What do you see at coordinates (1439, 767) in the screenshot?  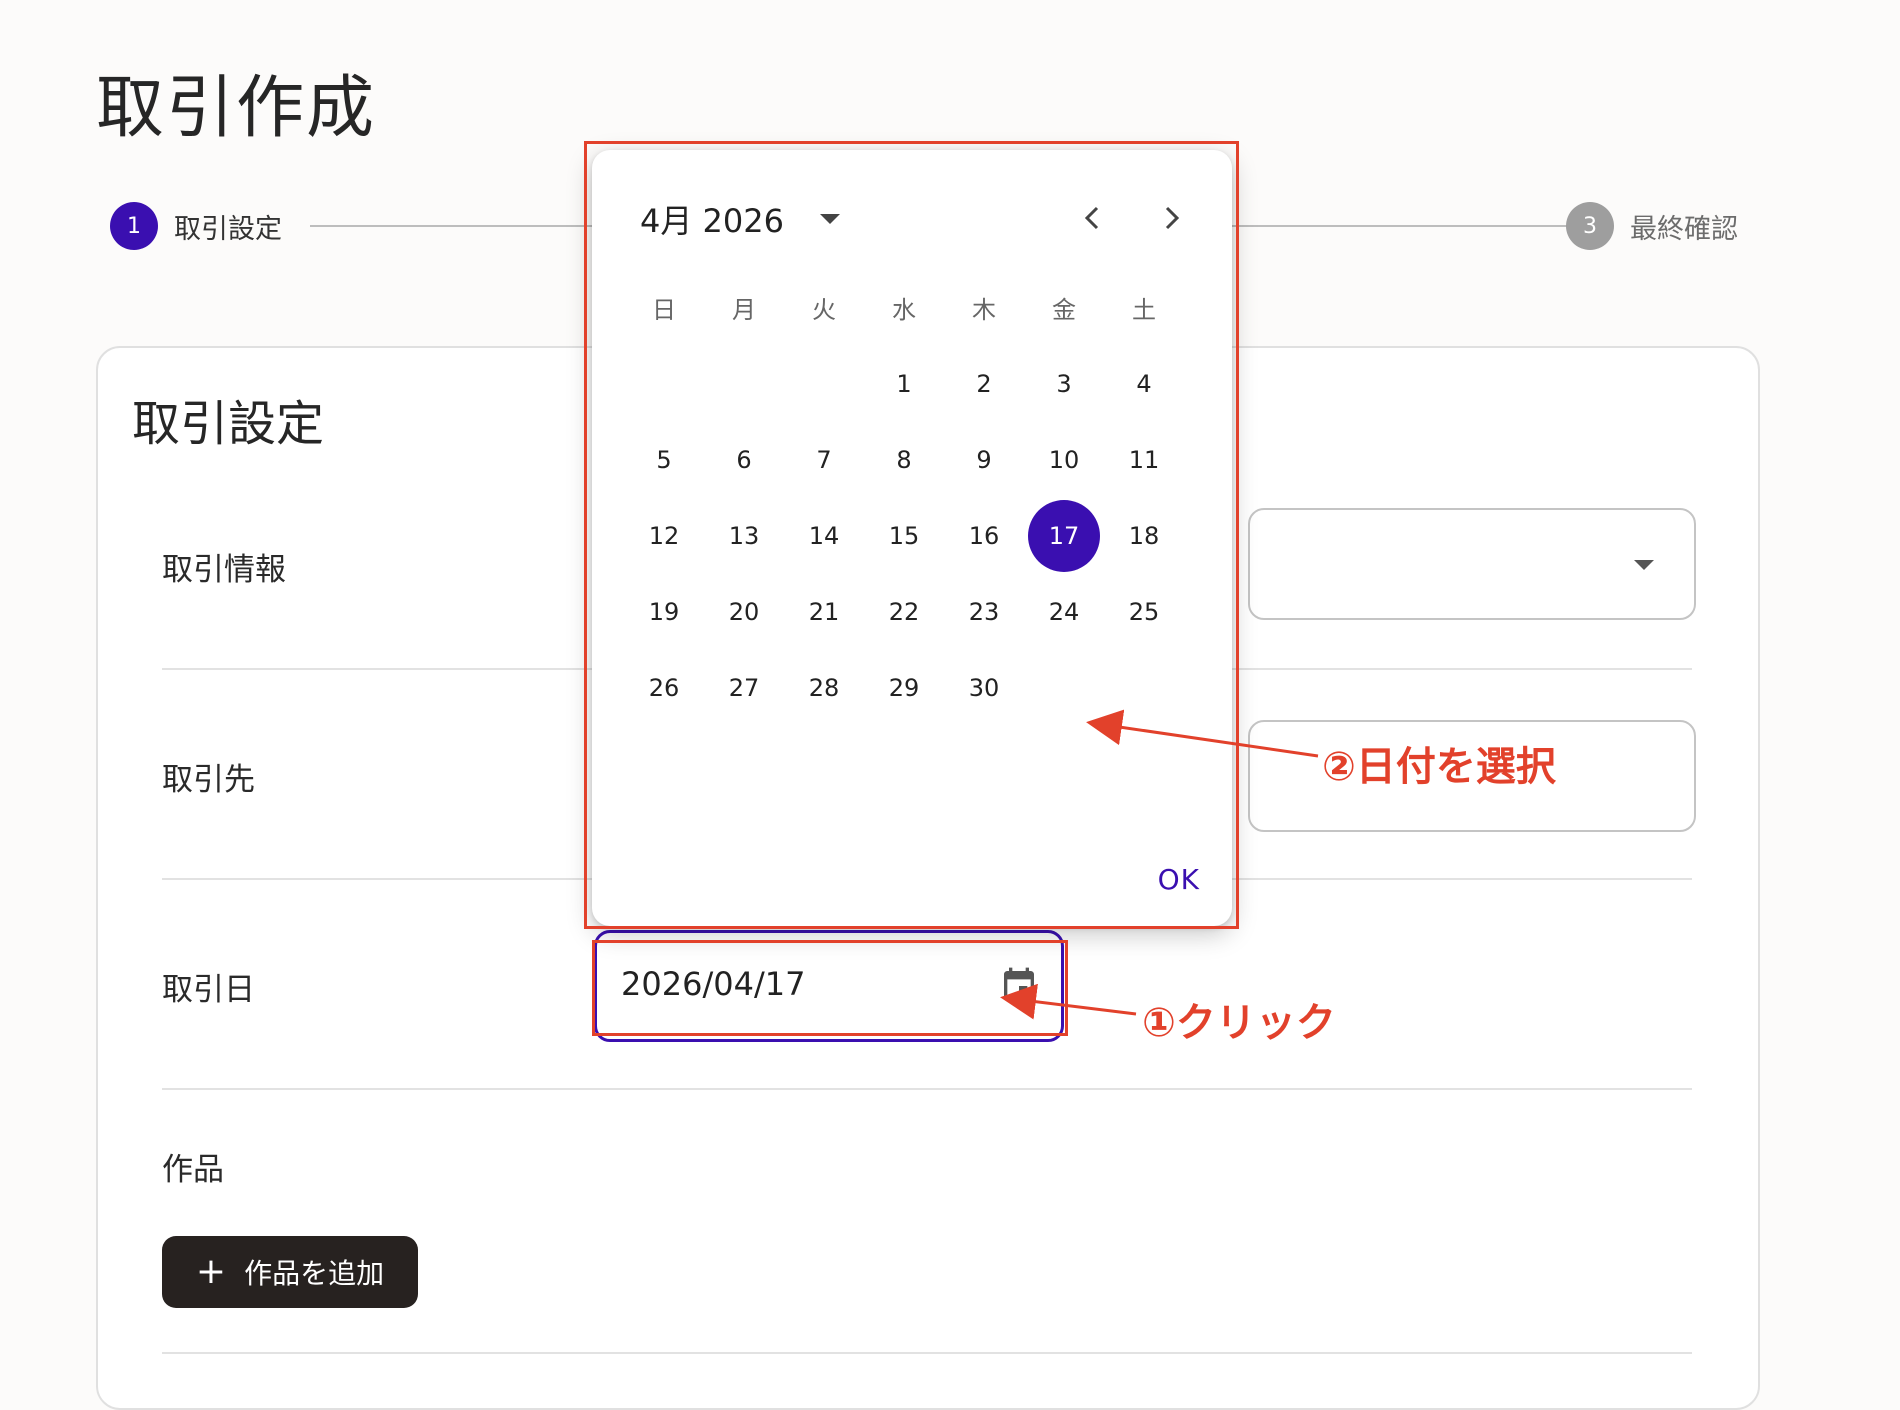 I see `annotation-select-date: ②日付を選択` at bounding box center [1439, 767].